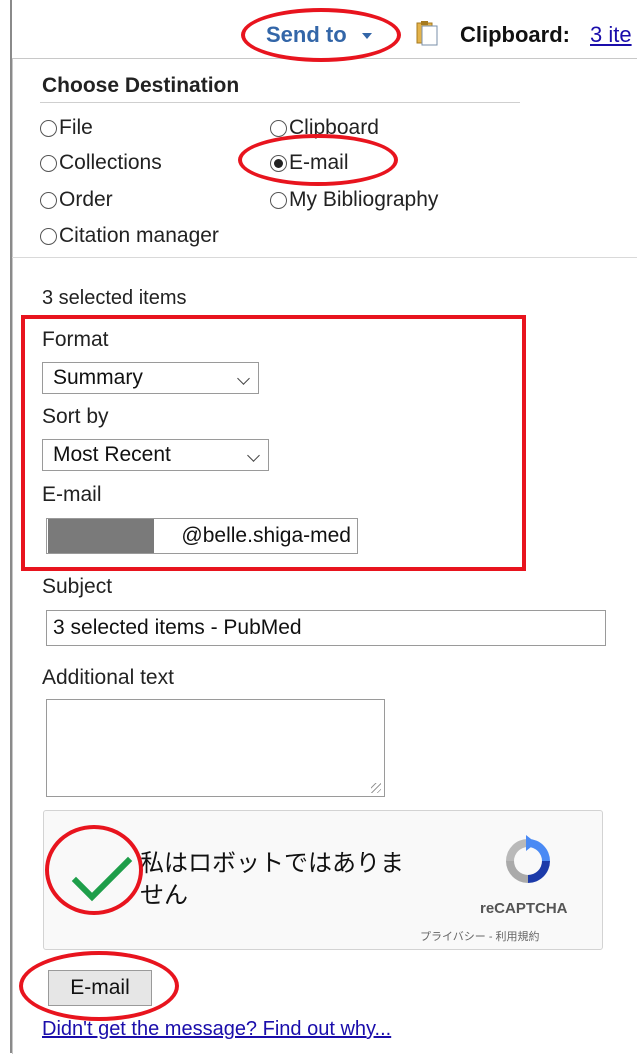 This screenshot has height=1054, width=637. I want to click on radio-label: Citation manager, so click(139, 235).